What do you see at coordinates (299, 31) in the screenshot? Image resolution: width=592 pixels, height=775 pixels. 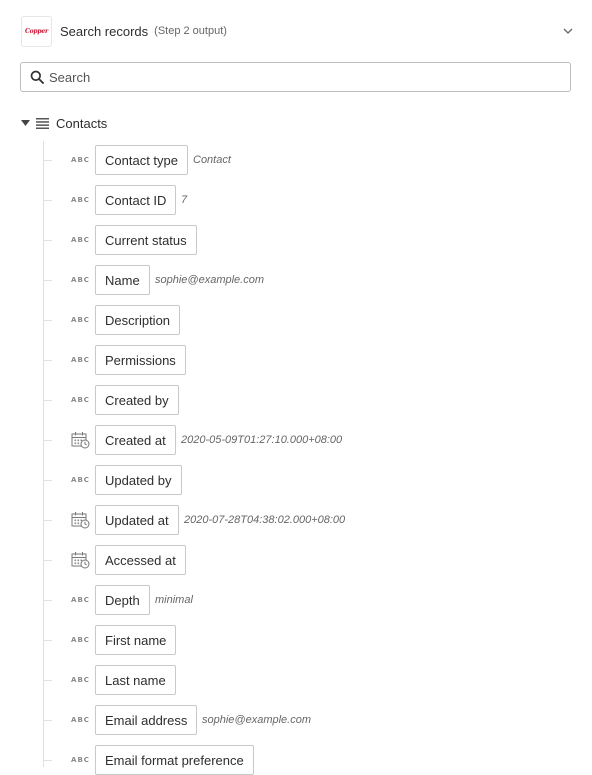 I see `step-header: Copper Search records (Step 2 output)` at bounding box center [299, 31].